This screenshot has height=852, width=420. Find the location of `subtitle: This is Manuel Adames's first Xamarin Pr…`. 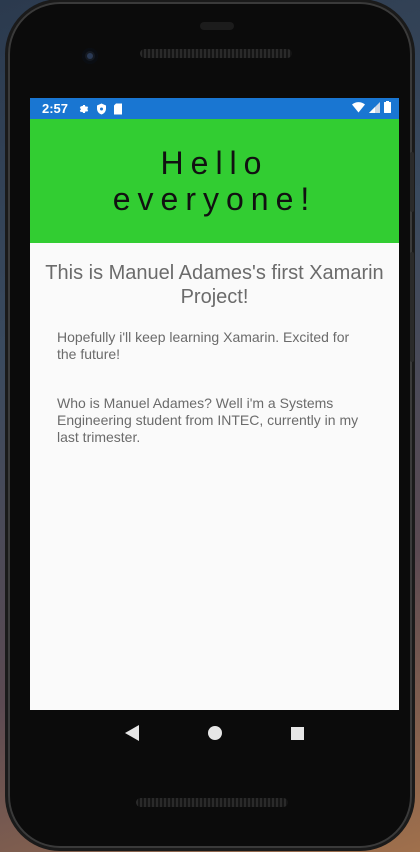

subtitle: This is Manuel Adames's first Xamarin Pr… is located at coordinates (214, 285).